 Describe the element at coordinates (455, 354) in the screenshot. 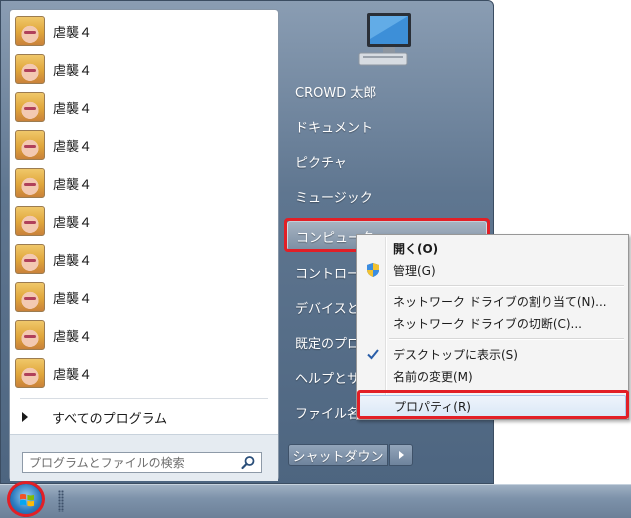

I see `context-show-on-desktop-label: デスクトップに表示(S)` at that location.